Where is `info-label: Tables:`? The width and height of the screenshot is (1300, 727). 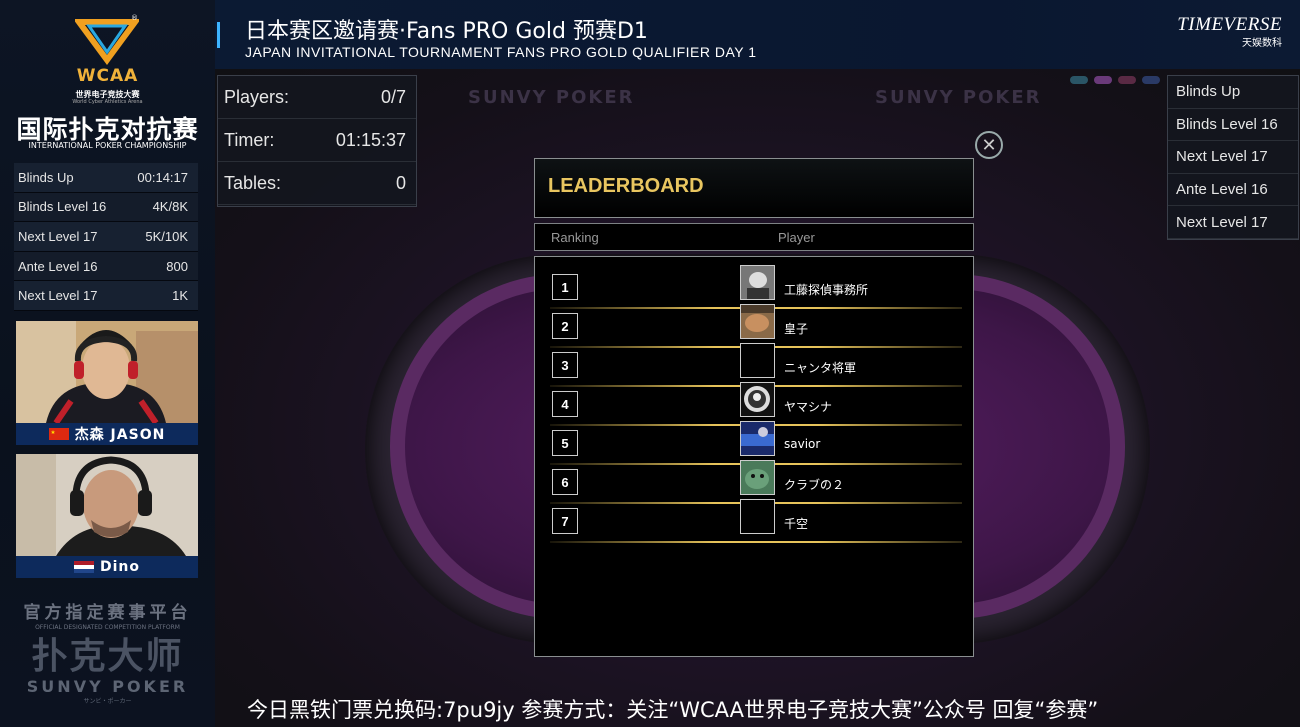 info-label: Tables: is located at coordinates (253, 182).